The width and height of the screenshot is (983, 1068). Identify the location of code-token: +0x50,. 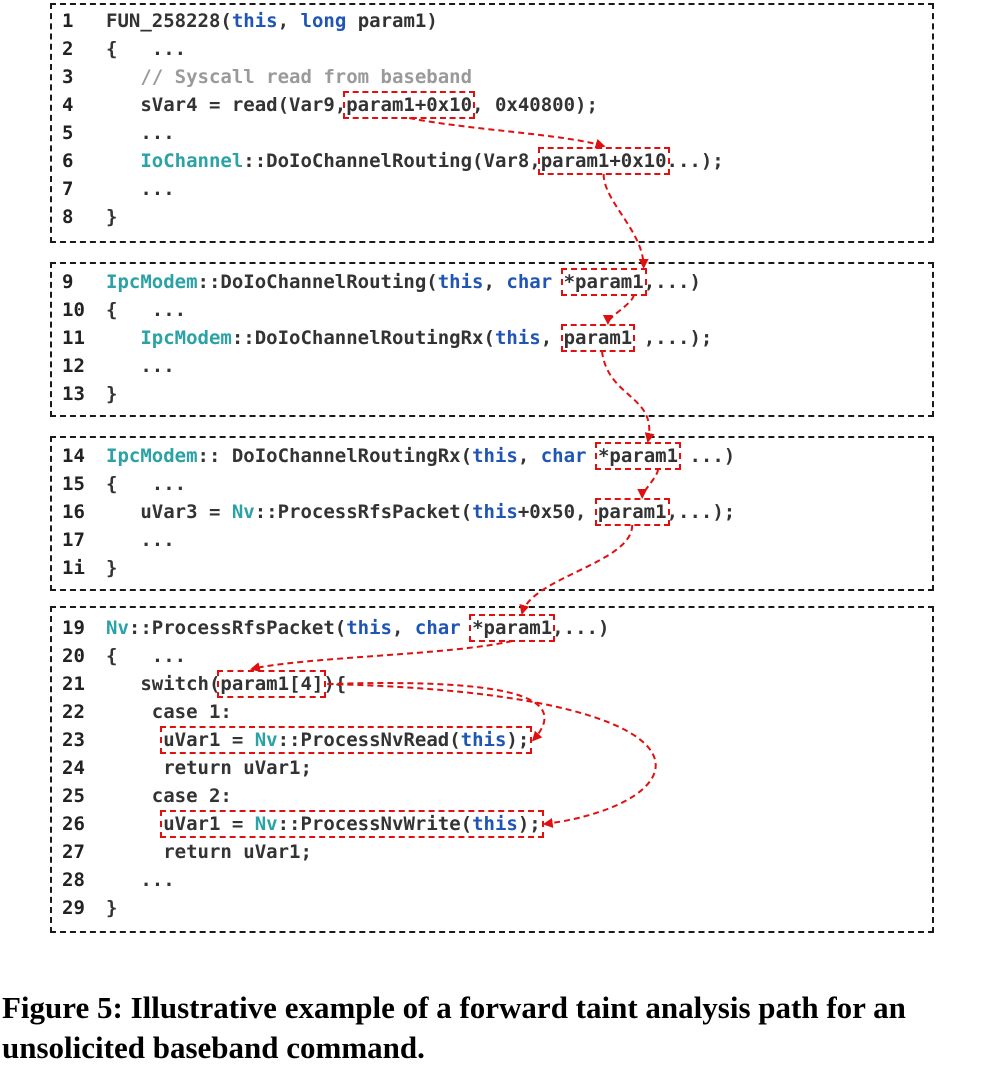
(557, 512).